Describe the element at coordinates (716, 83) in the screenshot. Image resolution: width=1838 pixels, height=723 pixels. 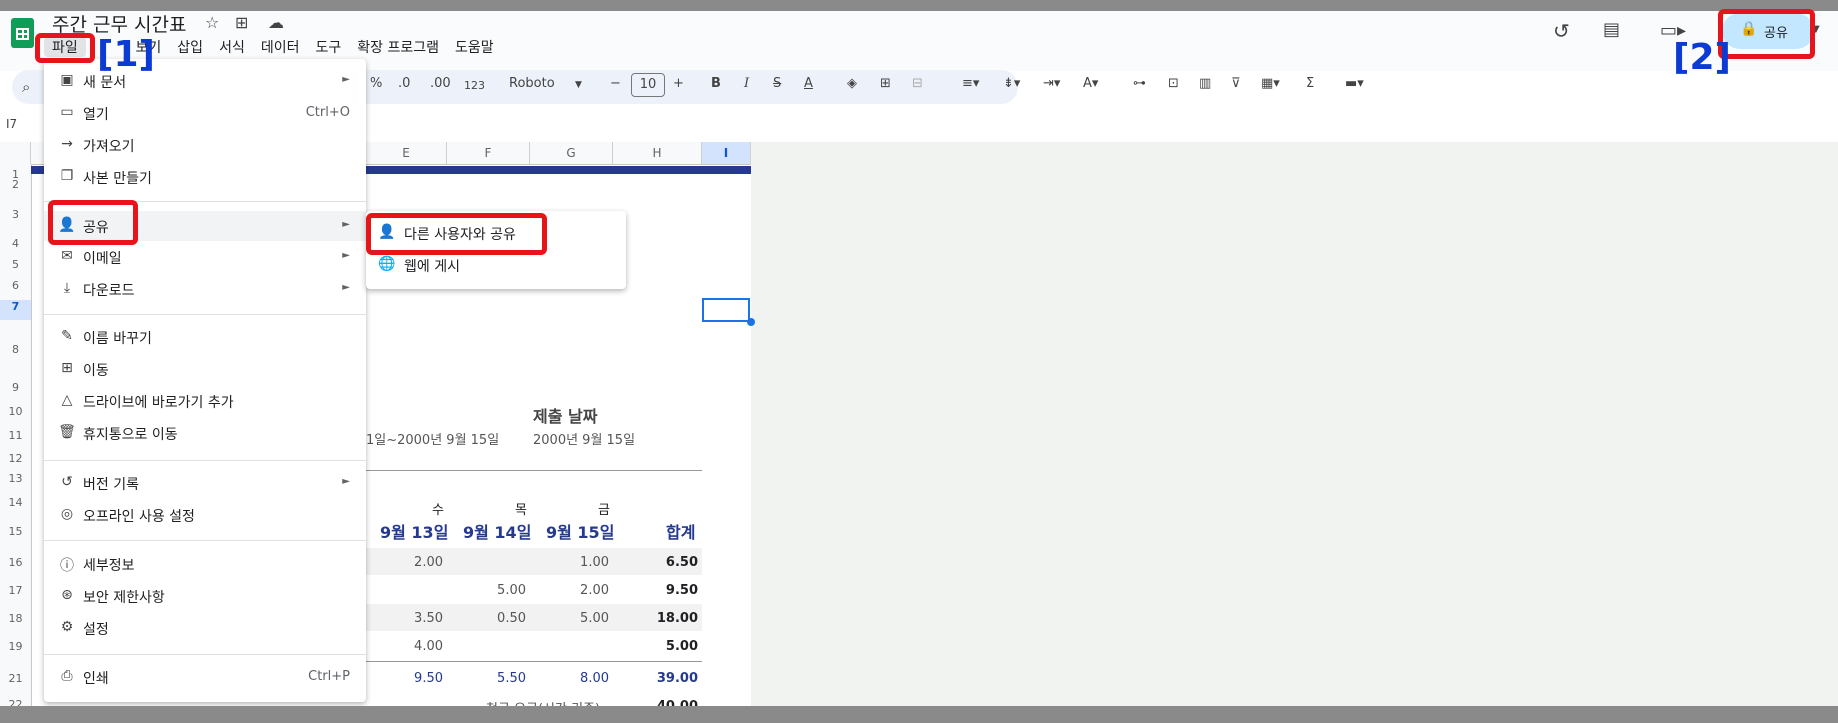
I see `bold-icon: B` at that location.